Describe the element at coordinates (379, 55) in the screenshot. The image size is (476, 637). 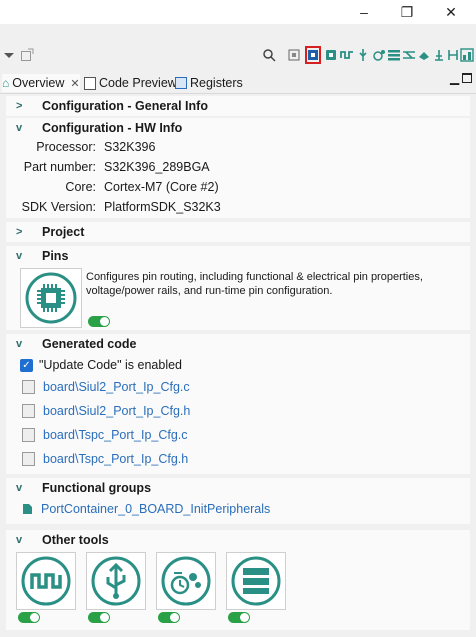
I see `clock-gear-icon` at that location.